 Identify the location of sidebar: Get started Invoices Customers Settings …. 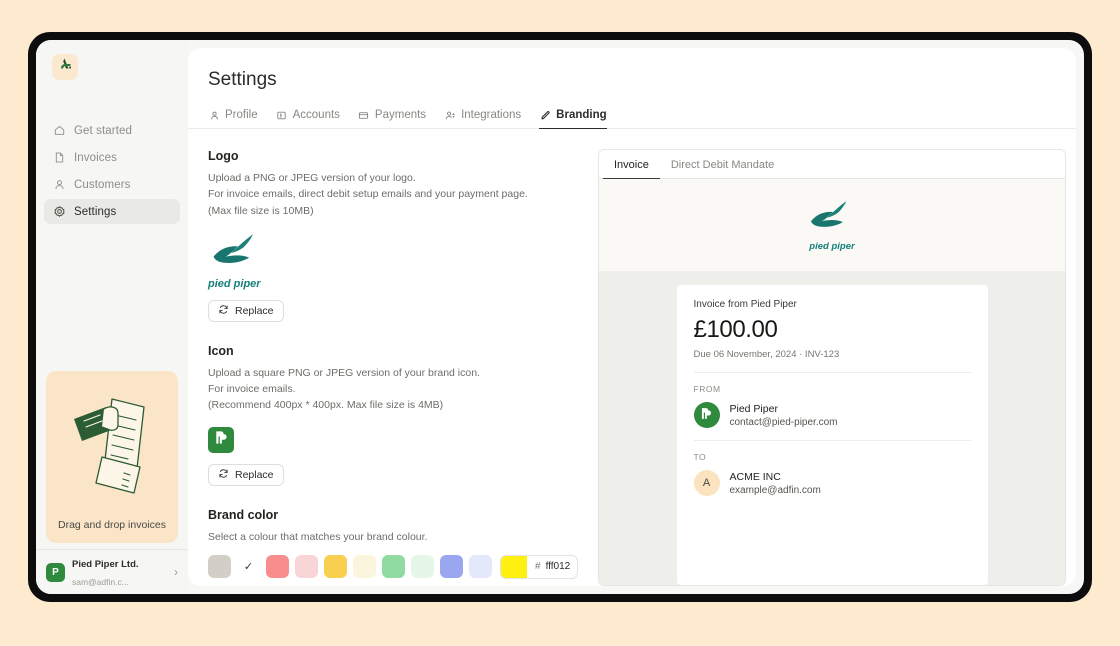
(112, 317).